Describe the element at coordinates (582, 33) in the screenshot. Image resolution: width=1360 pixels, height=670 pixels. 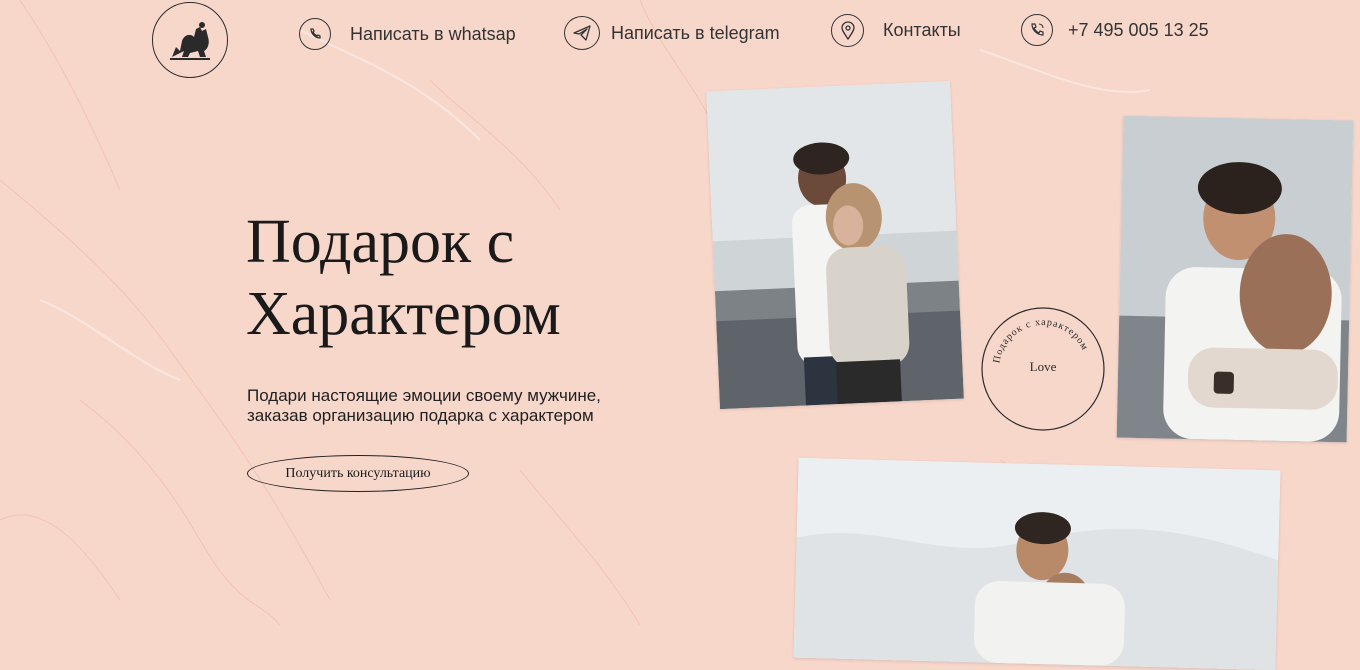
I see `telegram-icon` at that location.